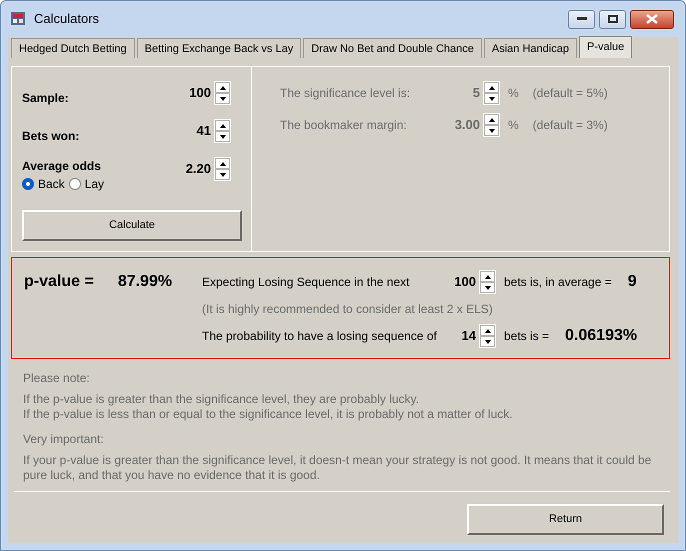 This screenshot has width=686, height=551. Describe the element at coordinates (558, 282) in the screenshot. I see `result-label: bets is, in average =` at that location.